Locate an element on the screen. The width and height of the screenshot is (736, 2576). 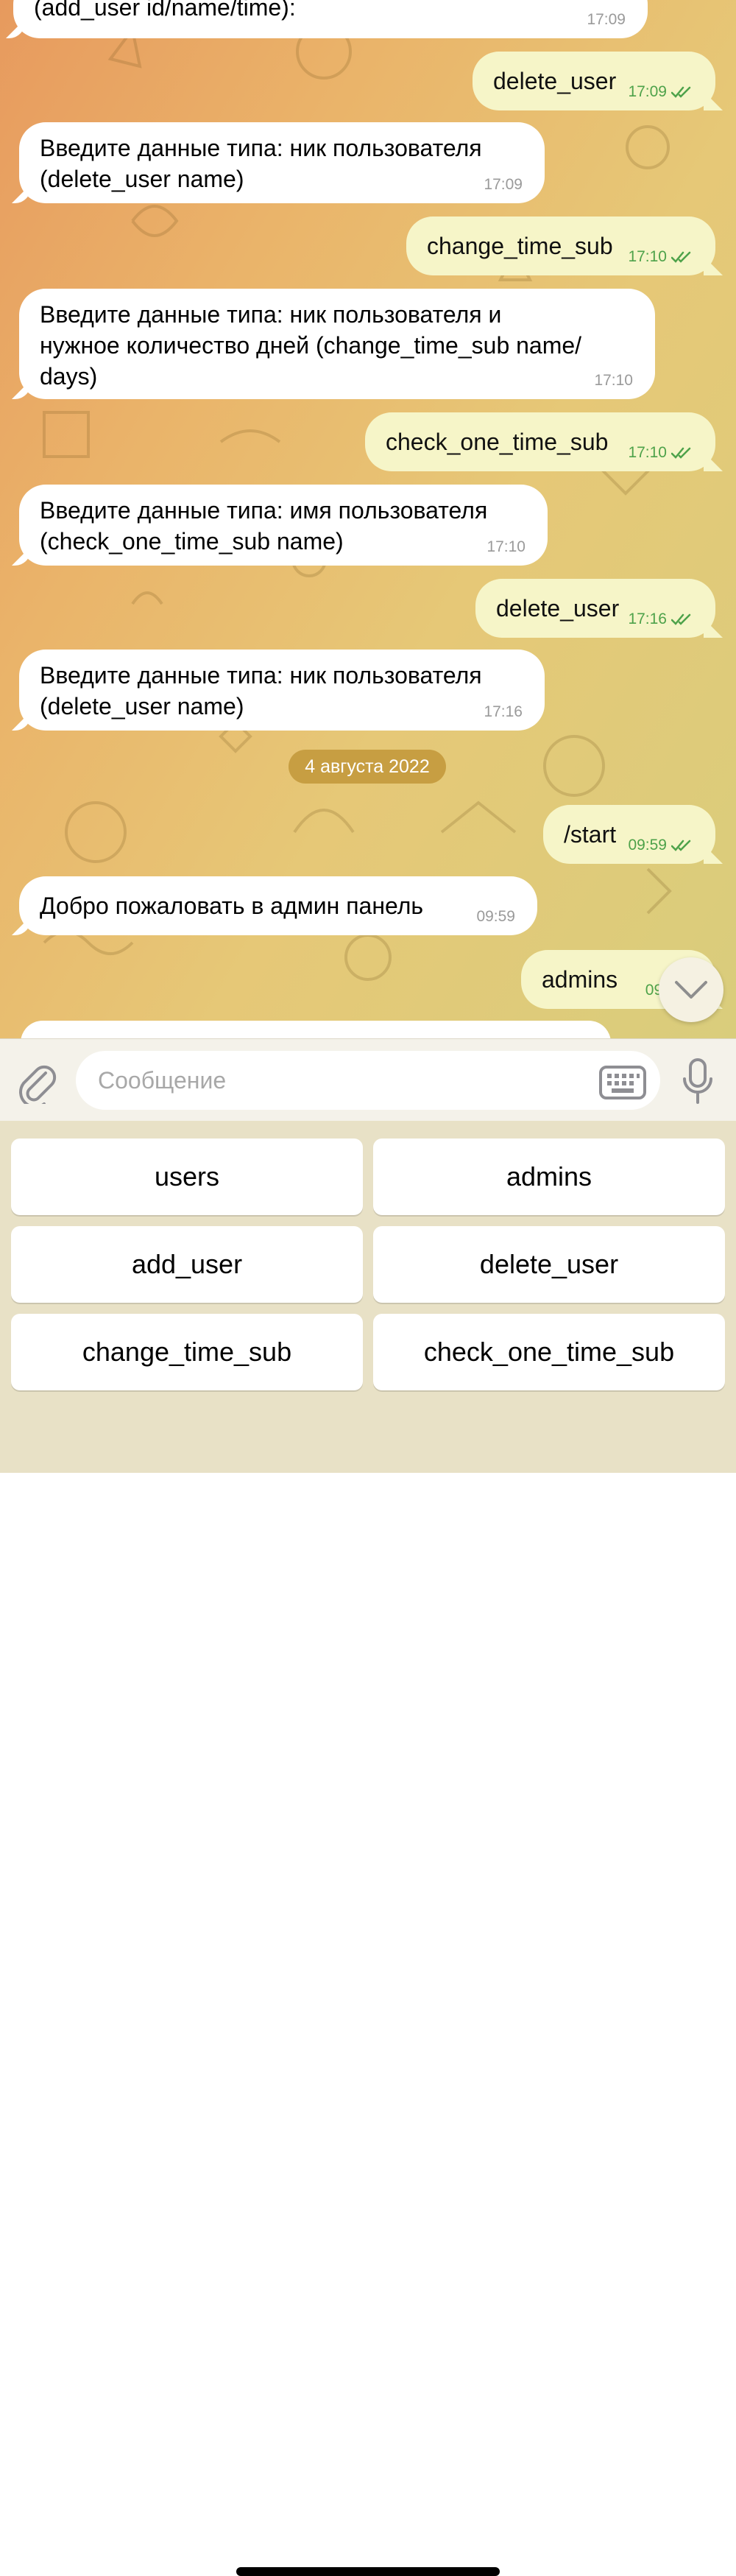
keyboard-button-users: users is located at coordinates (187, 1177).